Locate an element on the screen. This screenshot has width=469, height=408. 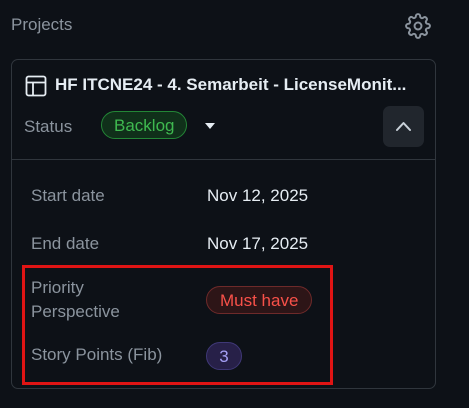
chevron-down-icon is located at coordinates (210, 126).